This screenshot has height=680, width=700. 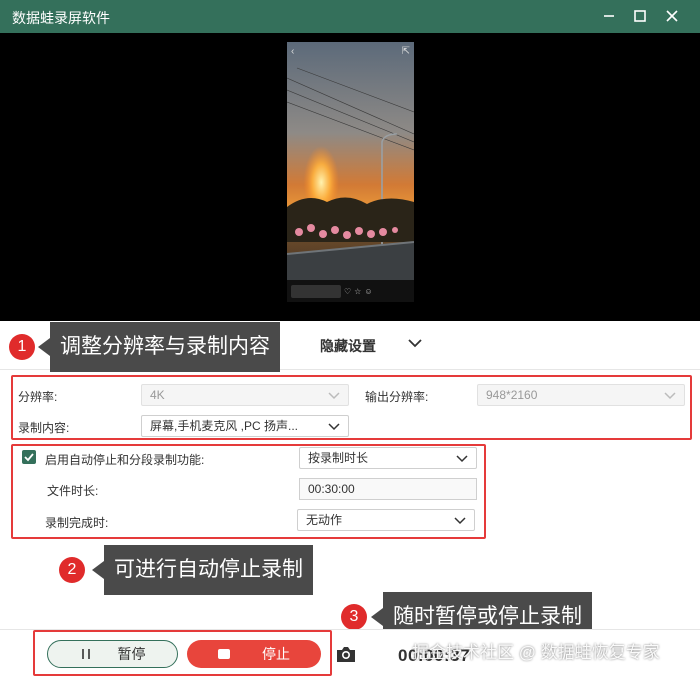 What do you see at coordinates (77, 523) in the screenshot?
I see `on-complete-label: 录制完成时:` at bounding box center [77, 523].